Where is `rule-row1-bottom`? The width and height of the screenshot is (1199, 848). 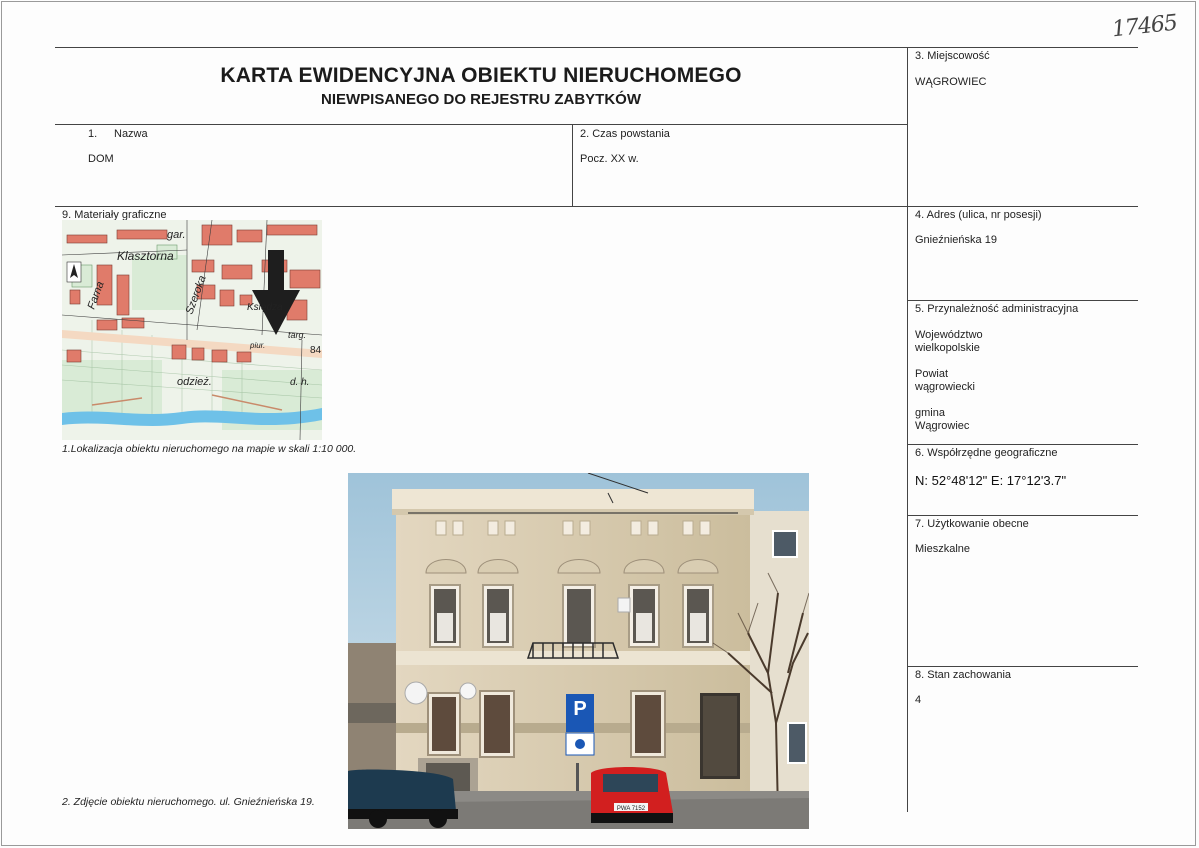 rule-row1-bottom is located at coordinates (596, 206).